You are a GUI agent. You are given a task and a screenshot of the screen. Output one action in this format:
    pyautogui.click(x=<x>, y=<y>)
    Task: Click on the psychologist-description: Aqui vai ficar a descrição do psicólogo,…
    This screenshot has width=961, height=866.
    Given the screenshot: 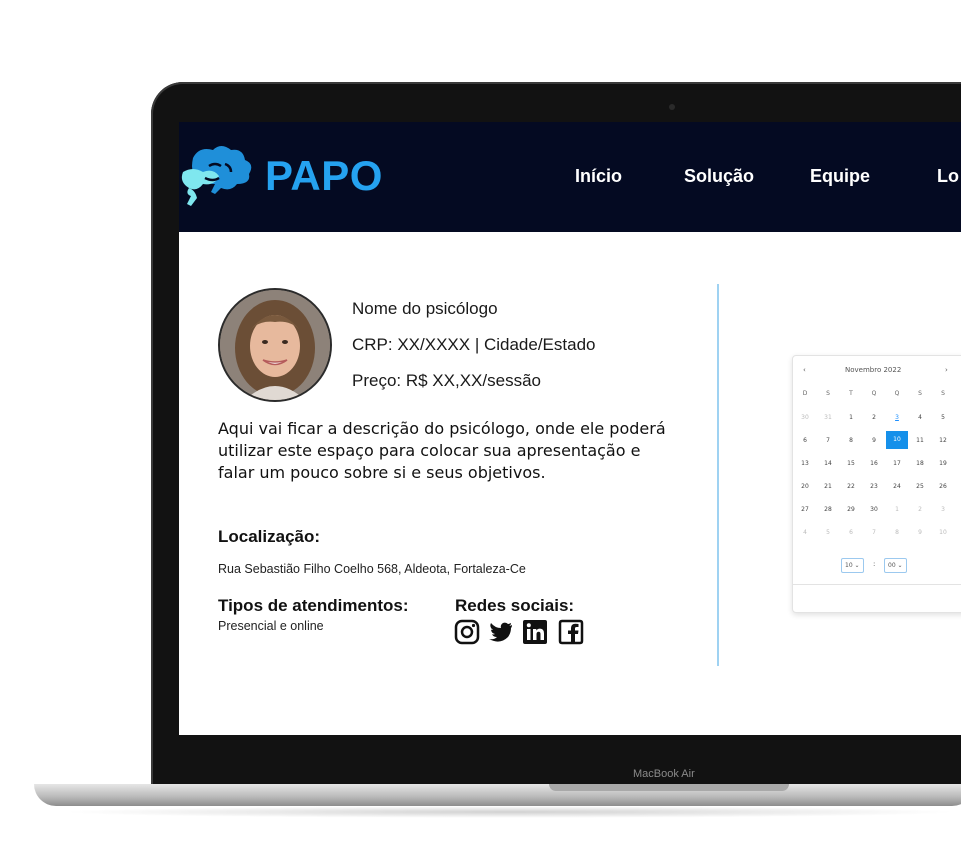 What is the action you would take?
    pyautogui.click(x=442, y=450)
    